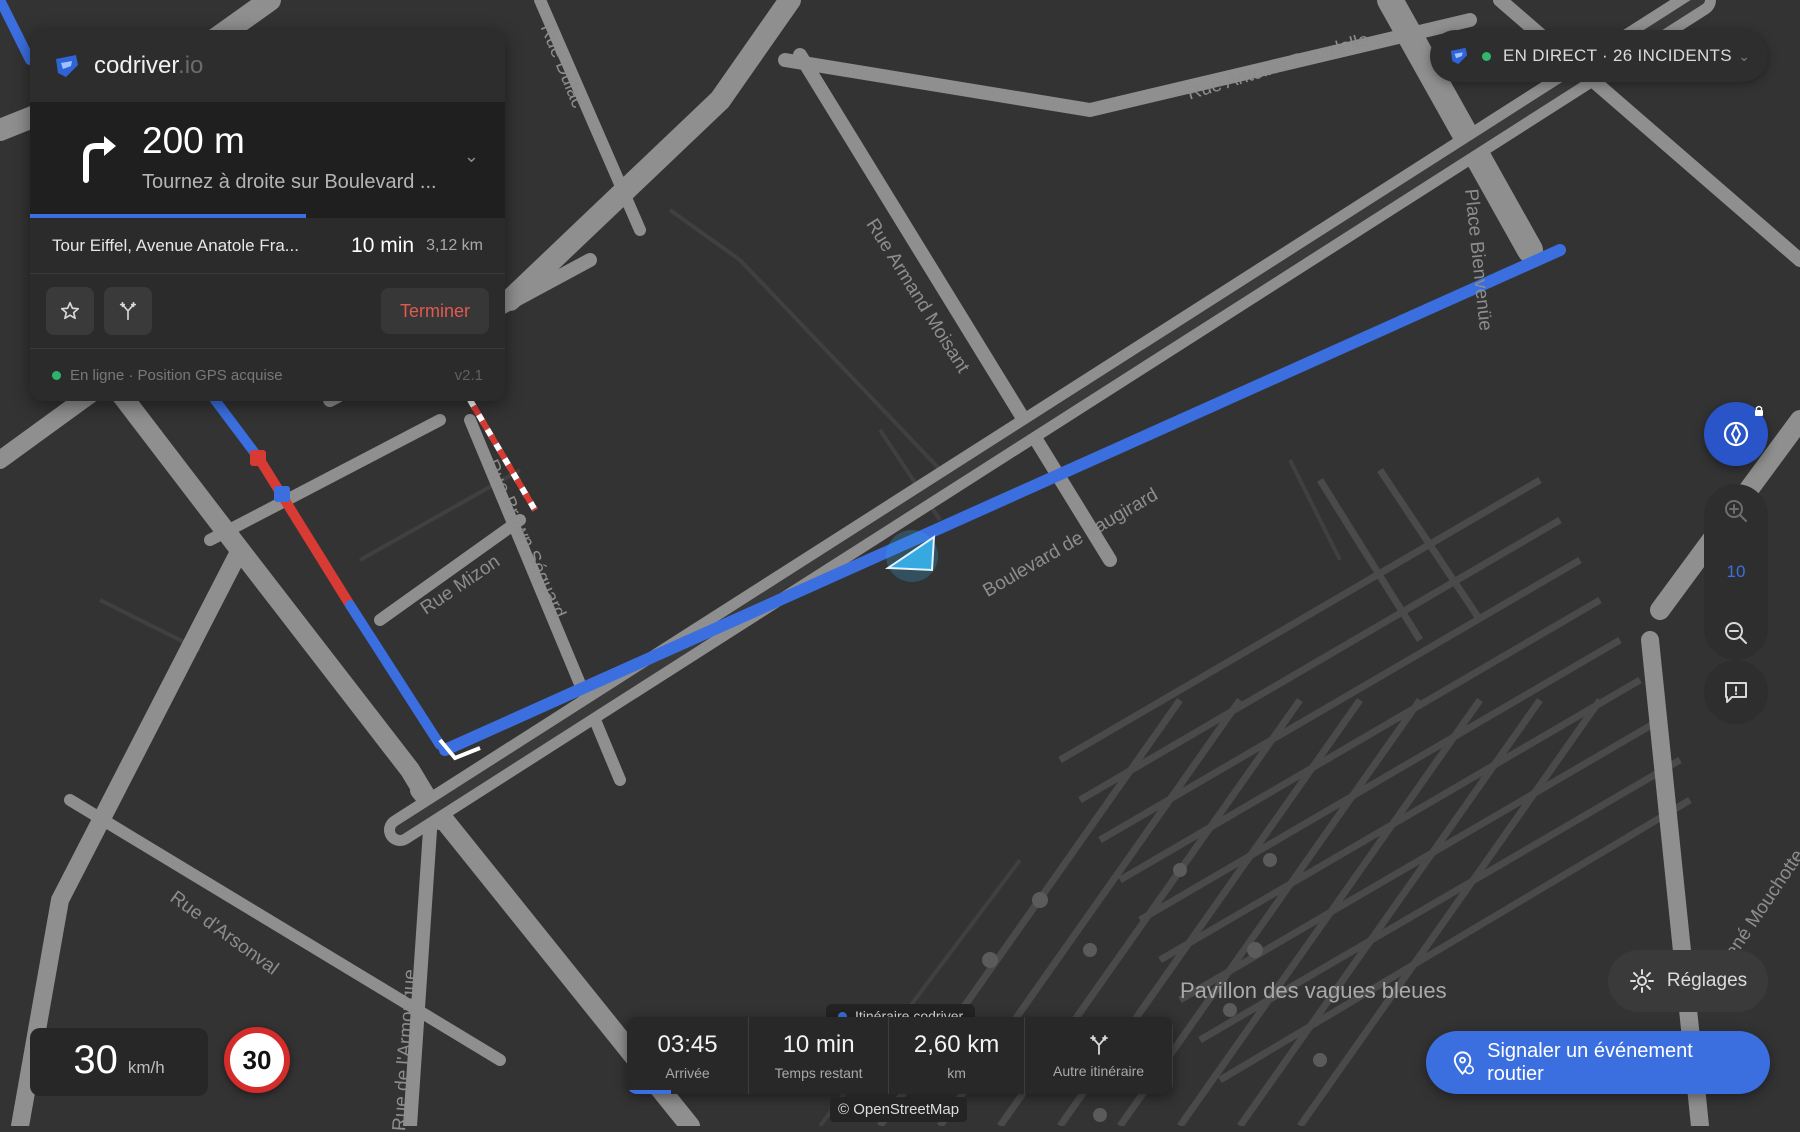 The image size is (1800, 1132). What do you see at coordinates (267, 66) in the screenshot?
I see `brand-header: codriver.io` at bounding box center [267, 66].